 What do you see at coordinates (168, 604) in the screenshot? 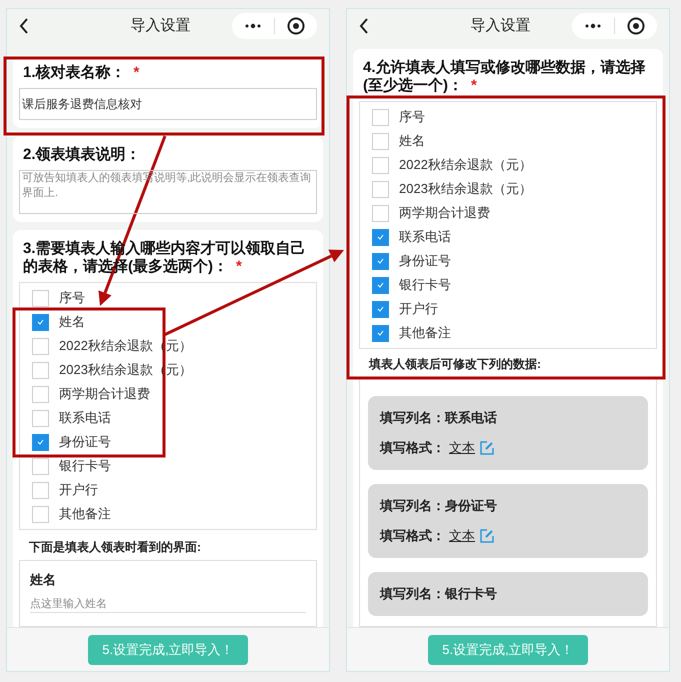
I see `input-field: 点这里输入姓名` at bounding box center [168, 604].